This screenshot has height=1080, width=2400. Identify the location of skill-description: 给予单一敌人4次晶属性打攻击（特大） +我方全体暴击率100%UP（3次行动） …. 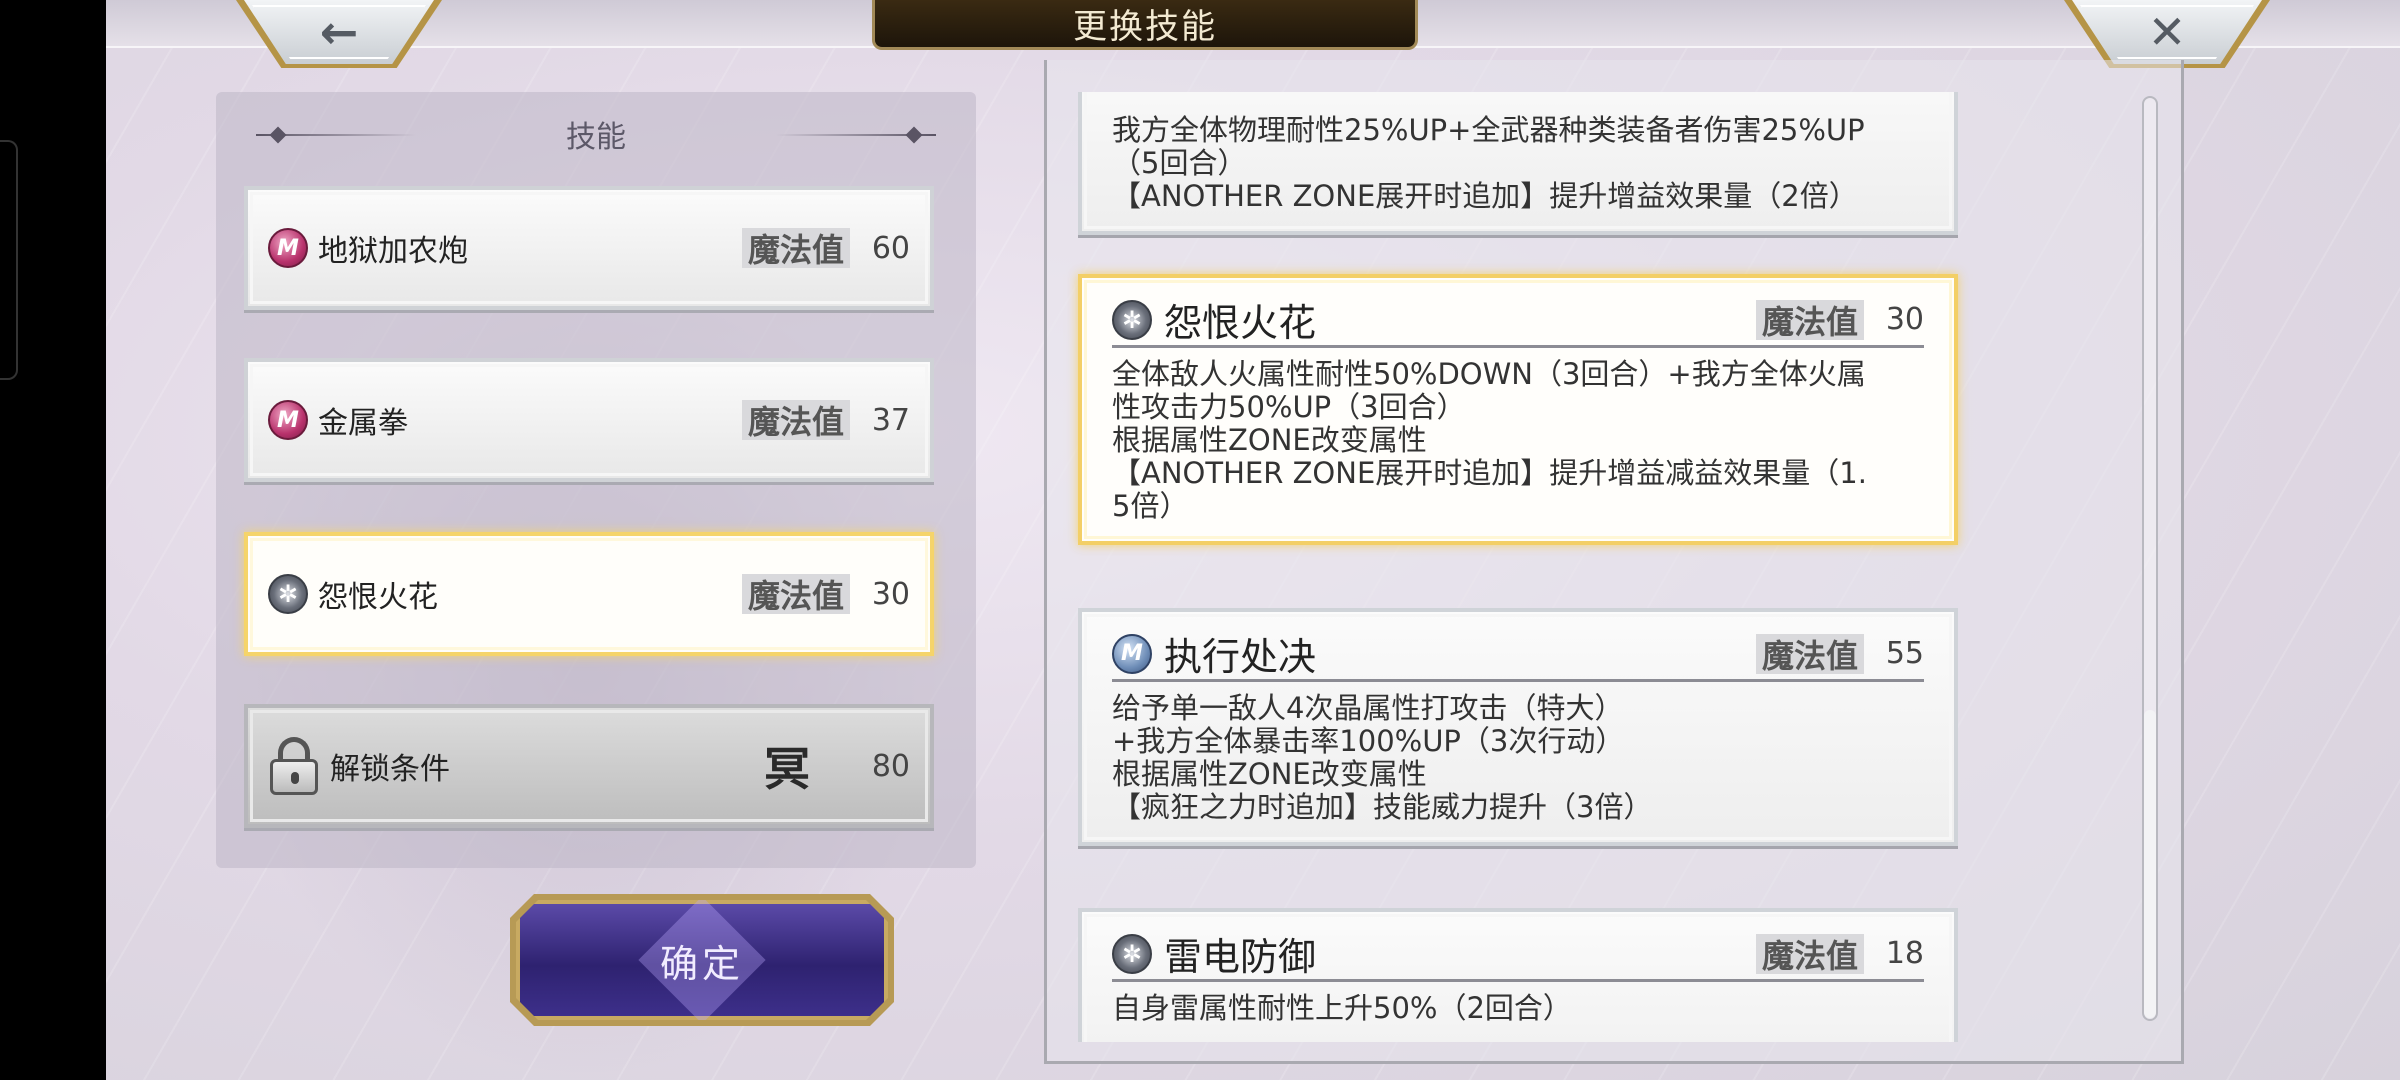
(1518, 758).